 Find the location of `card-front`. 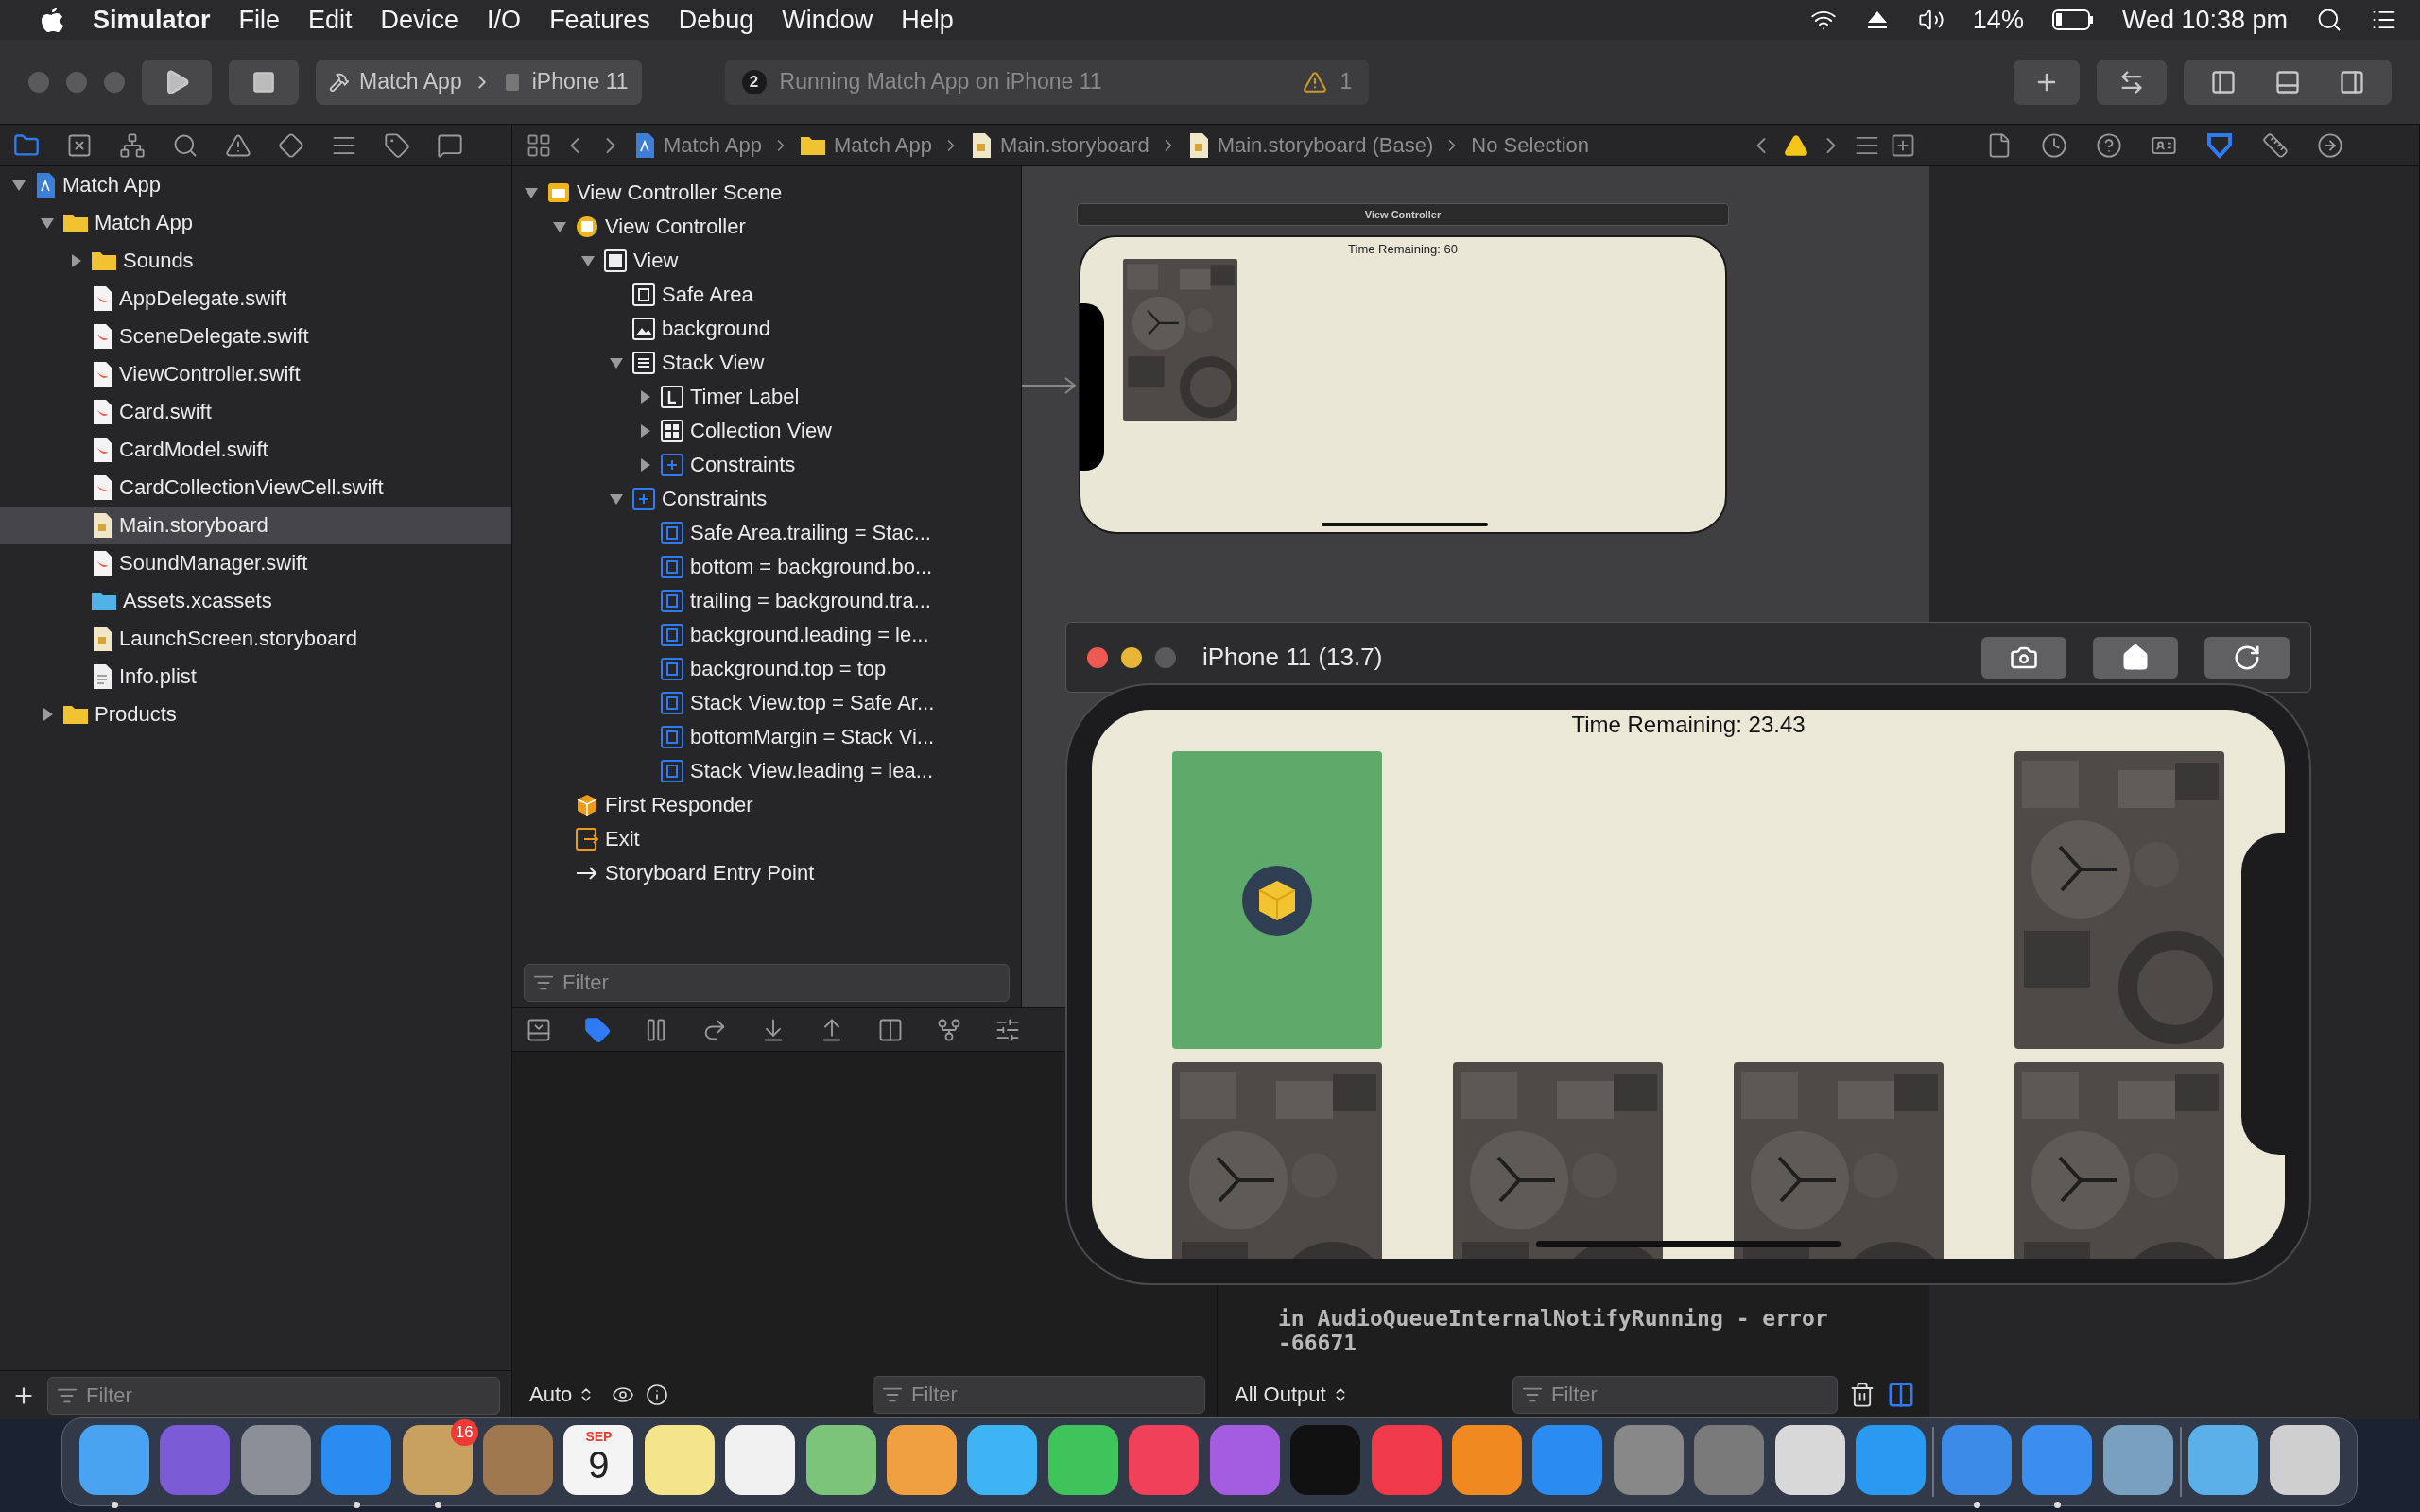

card-front is located at coordinates (1277, 900).